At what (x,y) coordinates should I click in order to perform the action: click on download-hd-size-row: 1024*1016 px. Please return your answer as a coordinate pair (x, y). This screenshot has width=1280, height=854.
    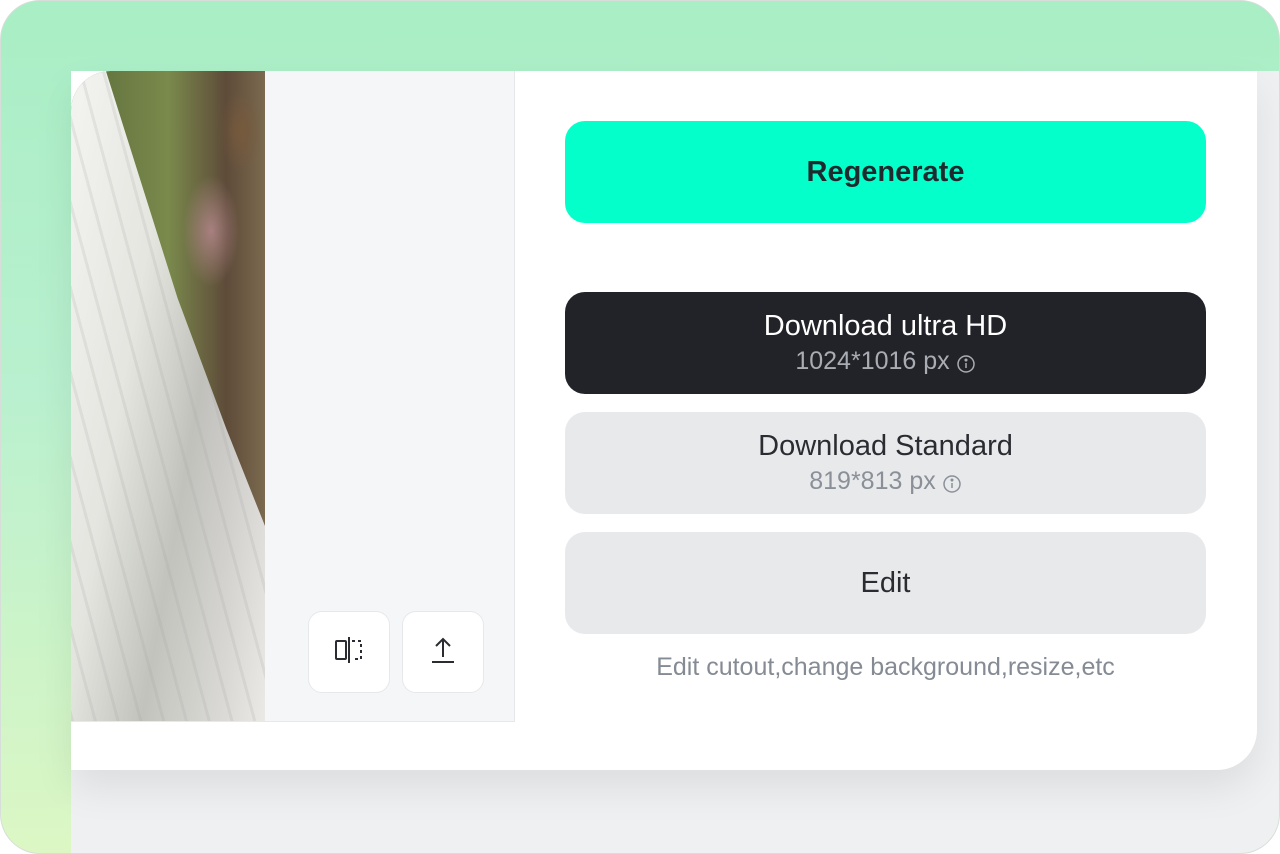
    Looking at the image, I should click on (885, 361).